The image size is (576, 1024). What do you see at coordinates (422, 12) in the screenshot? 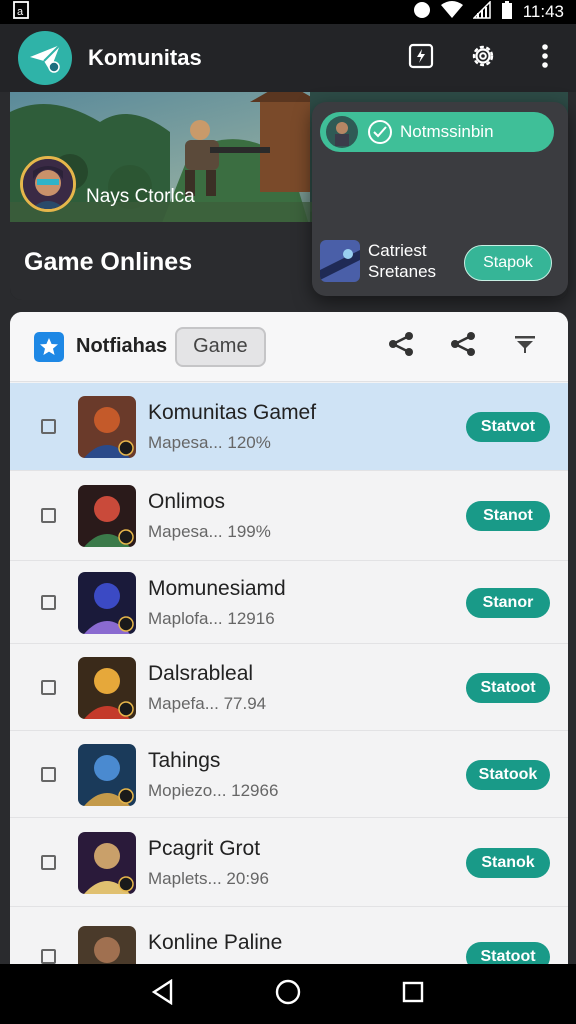
I see `circle-status-icon` at bounding box center [422, 12].